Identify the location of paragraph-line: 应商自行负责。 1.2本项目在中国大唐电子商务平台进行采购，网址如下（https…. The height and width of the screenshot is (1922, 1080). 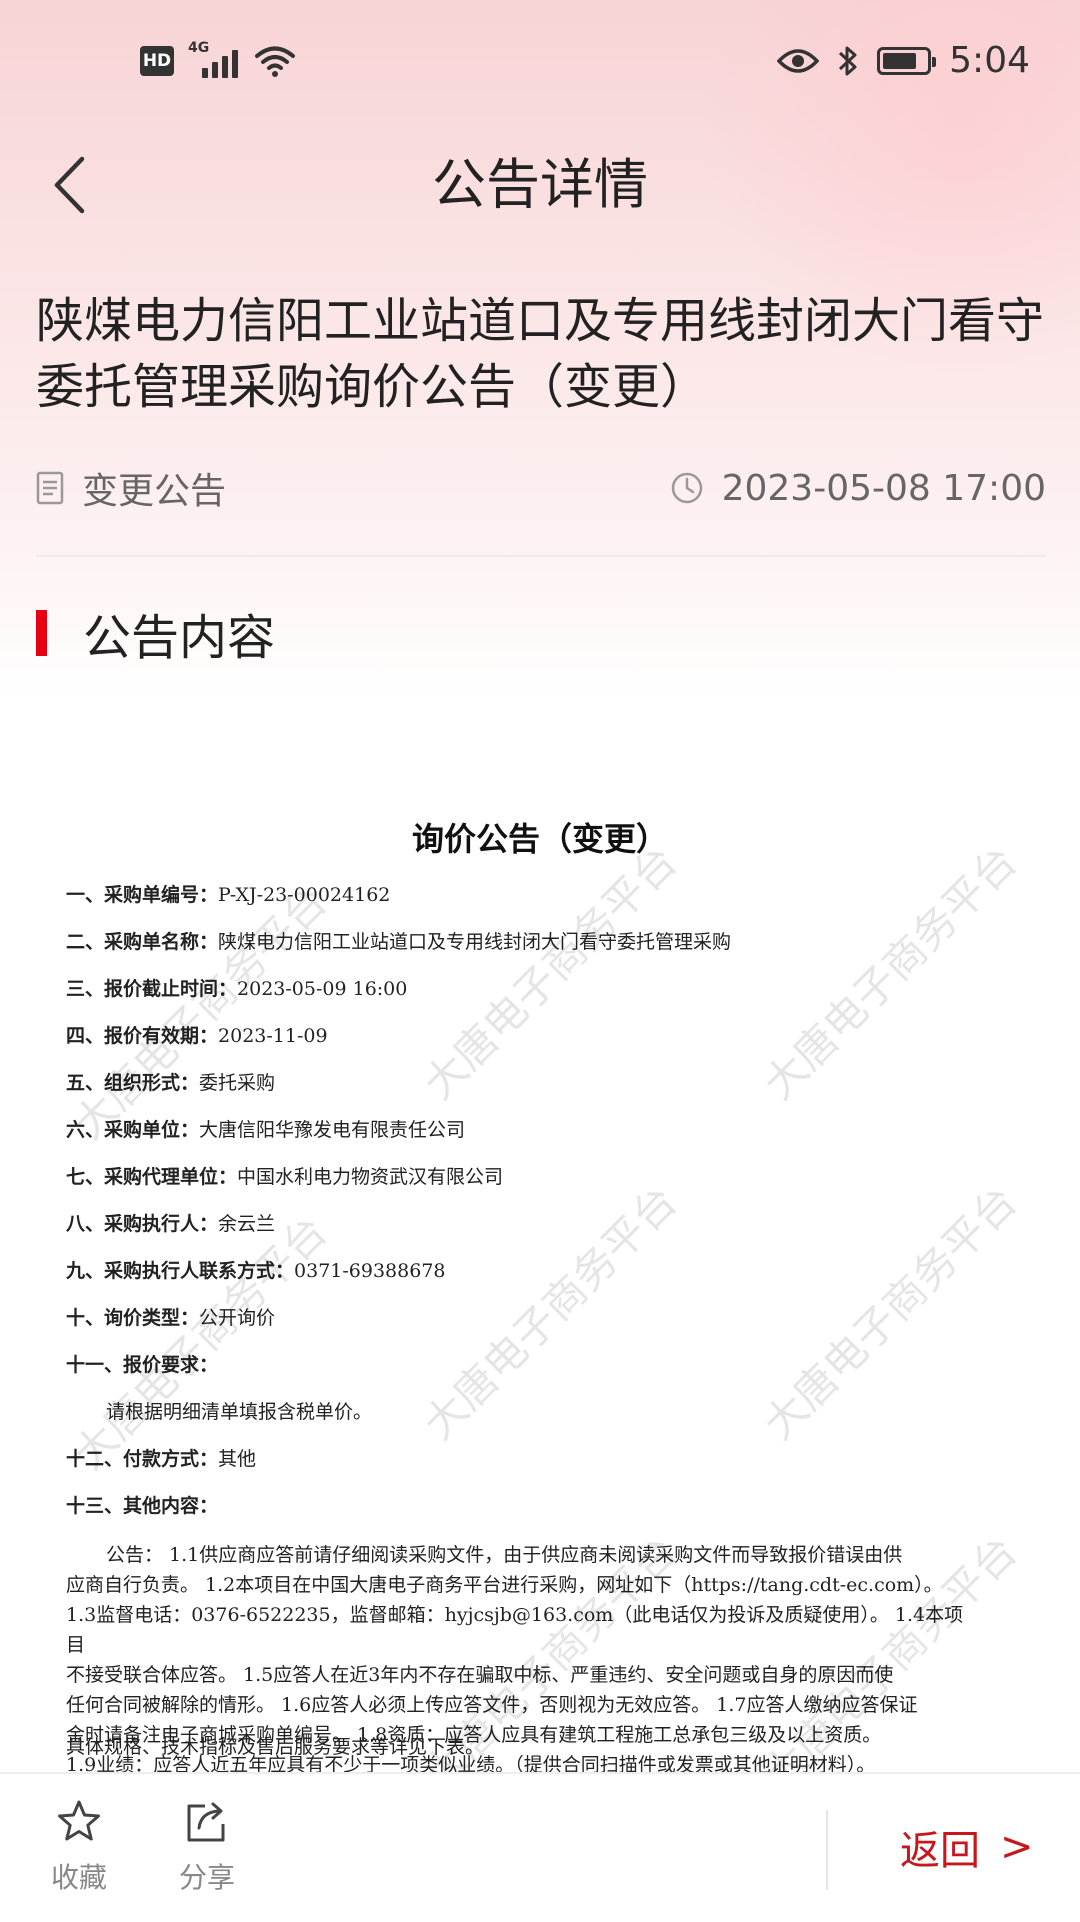
(504, 1585).